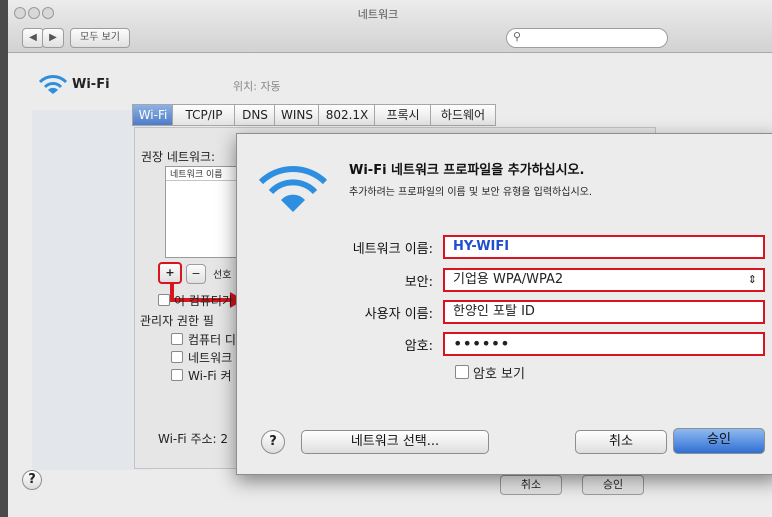  Describe the element at coordinates (34, 13) in the screenshot. I see `minimize-window-button` at that location.